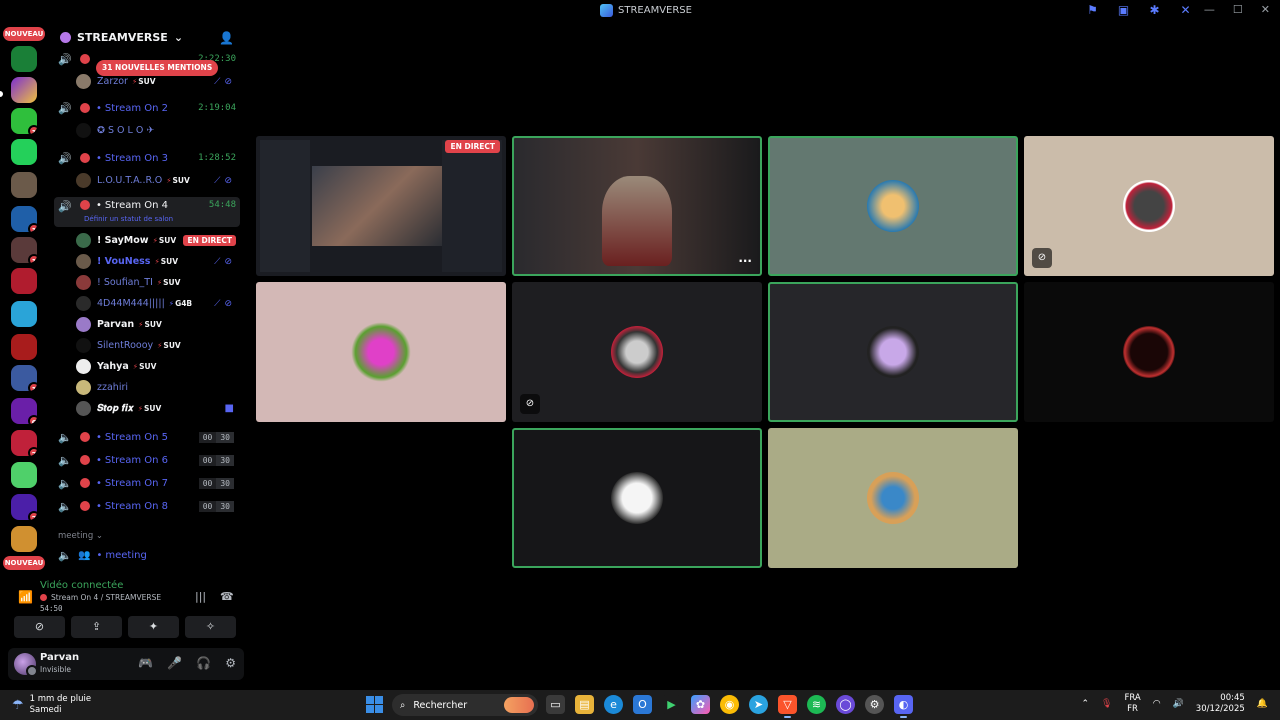  Describe the element at coordinates (158, 324) in the screenshot. I see `voice-user: Parvan ⚡ SUV` at that location.